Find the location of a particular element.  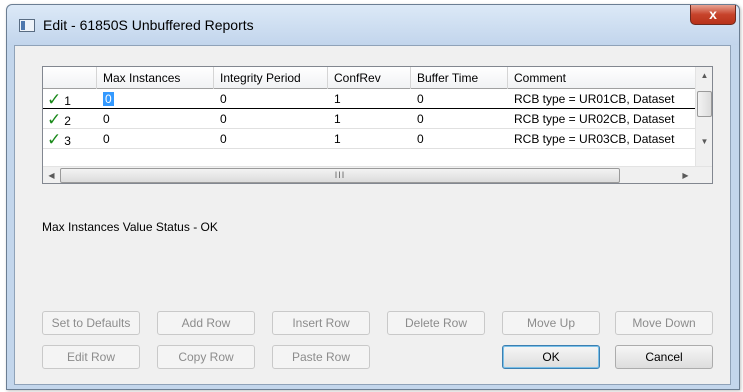

row-header: ✓ 1 is located at coordinates (70, 99).